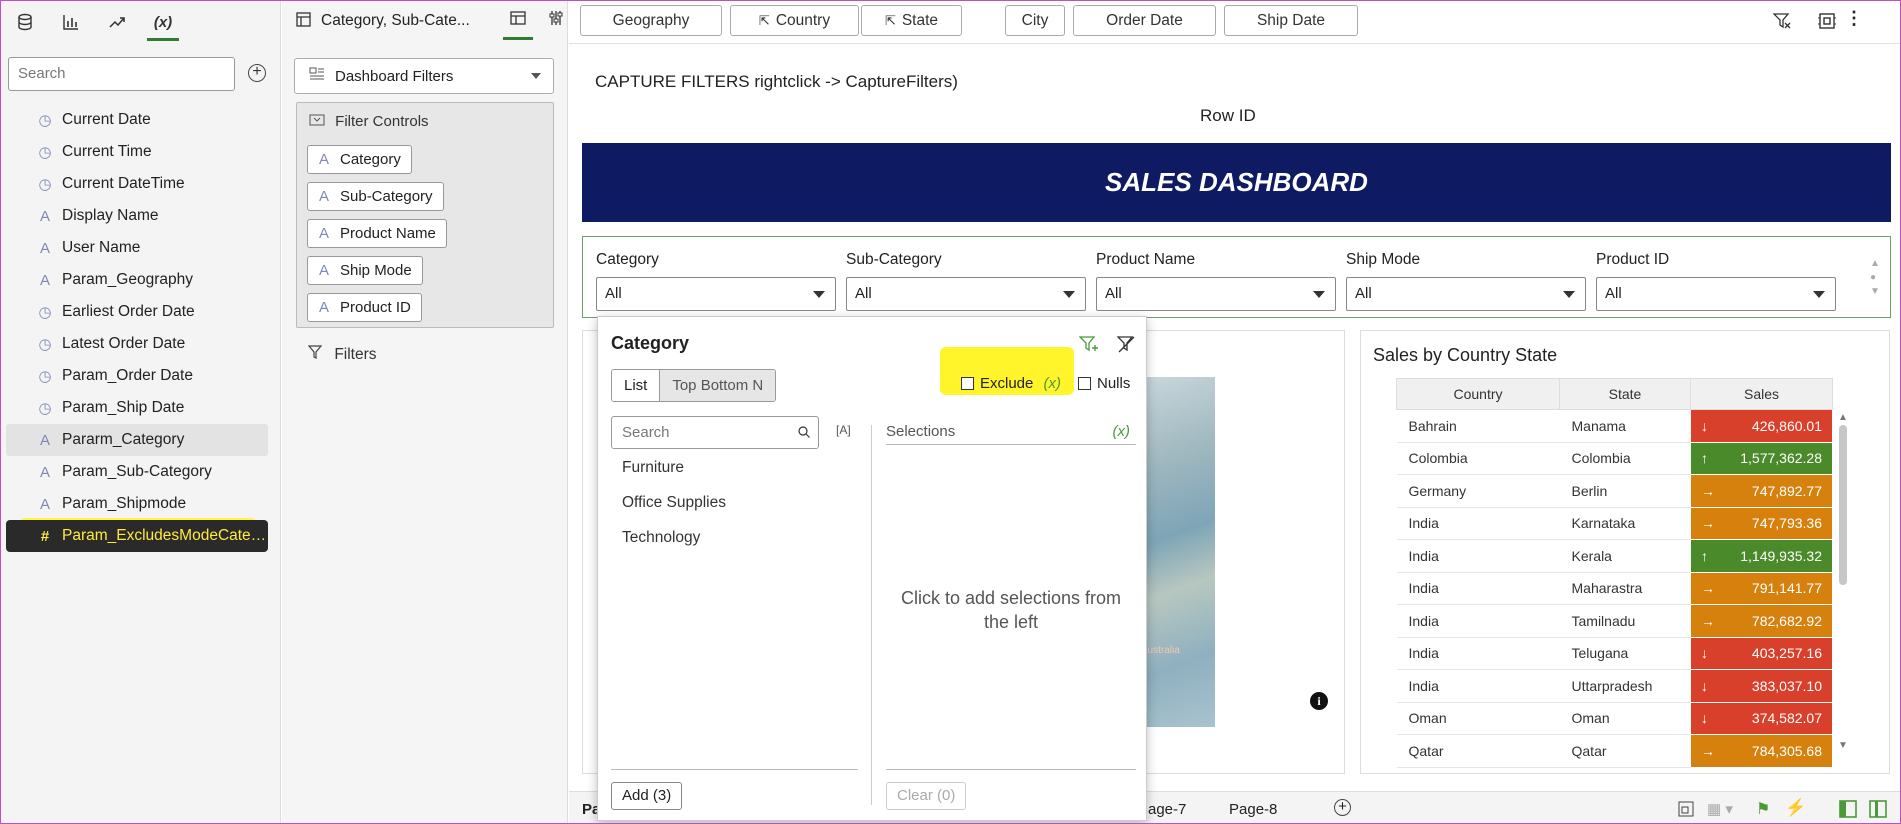  What do you see at coordinates (674, 503) in the screenshot?
I see `list-item: Office Supplies` at bounding box center [674, 503].